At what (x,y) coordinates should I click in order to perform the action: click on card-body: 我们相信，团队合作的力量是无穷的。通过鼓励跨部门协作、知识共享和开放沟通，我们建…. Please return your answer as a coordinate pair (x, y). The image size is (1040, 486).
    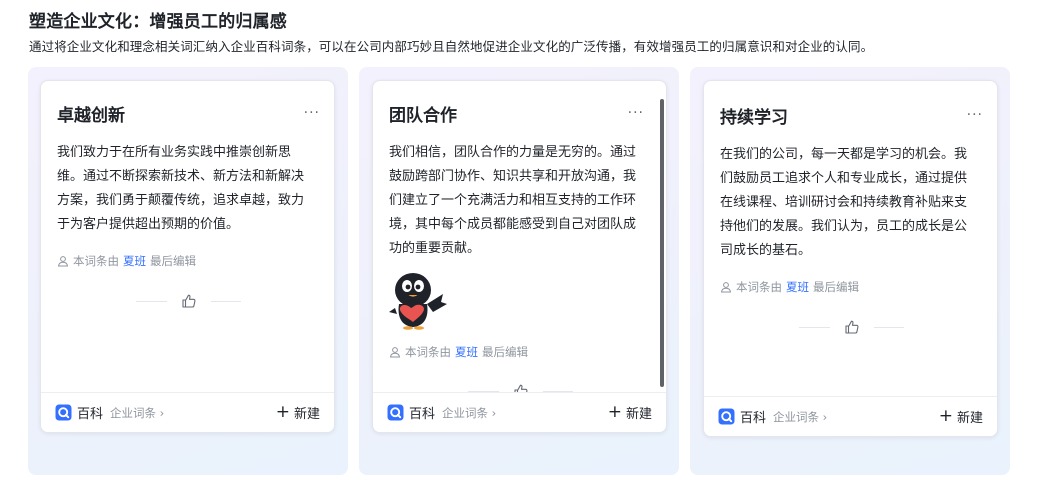
    Looking at the image, I should click on (513, 200).